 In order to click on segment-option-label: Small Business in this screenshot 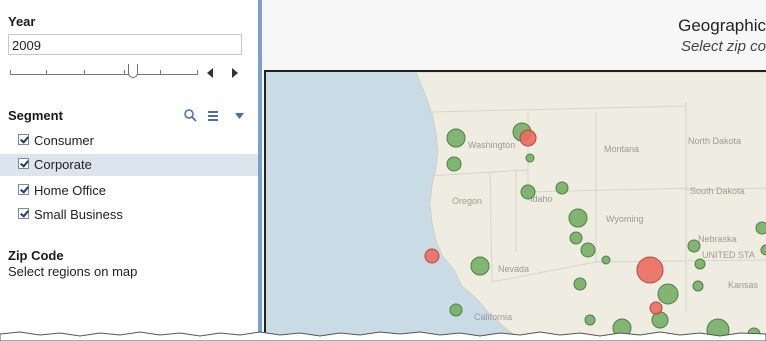, I will do `click(78, 214)`.